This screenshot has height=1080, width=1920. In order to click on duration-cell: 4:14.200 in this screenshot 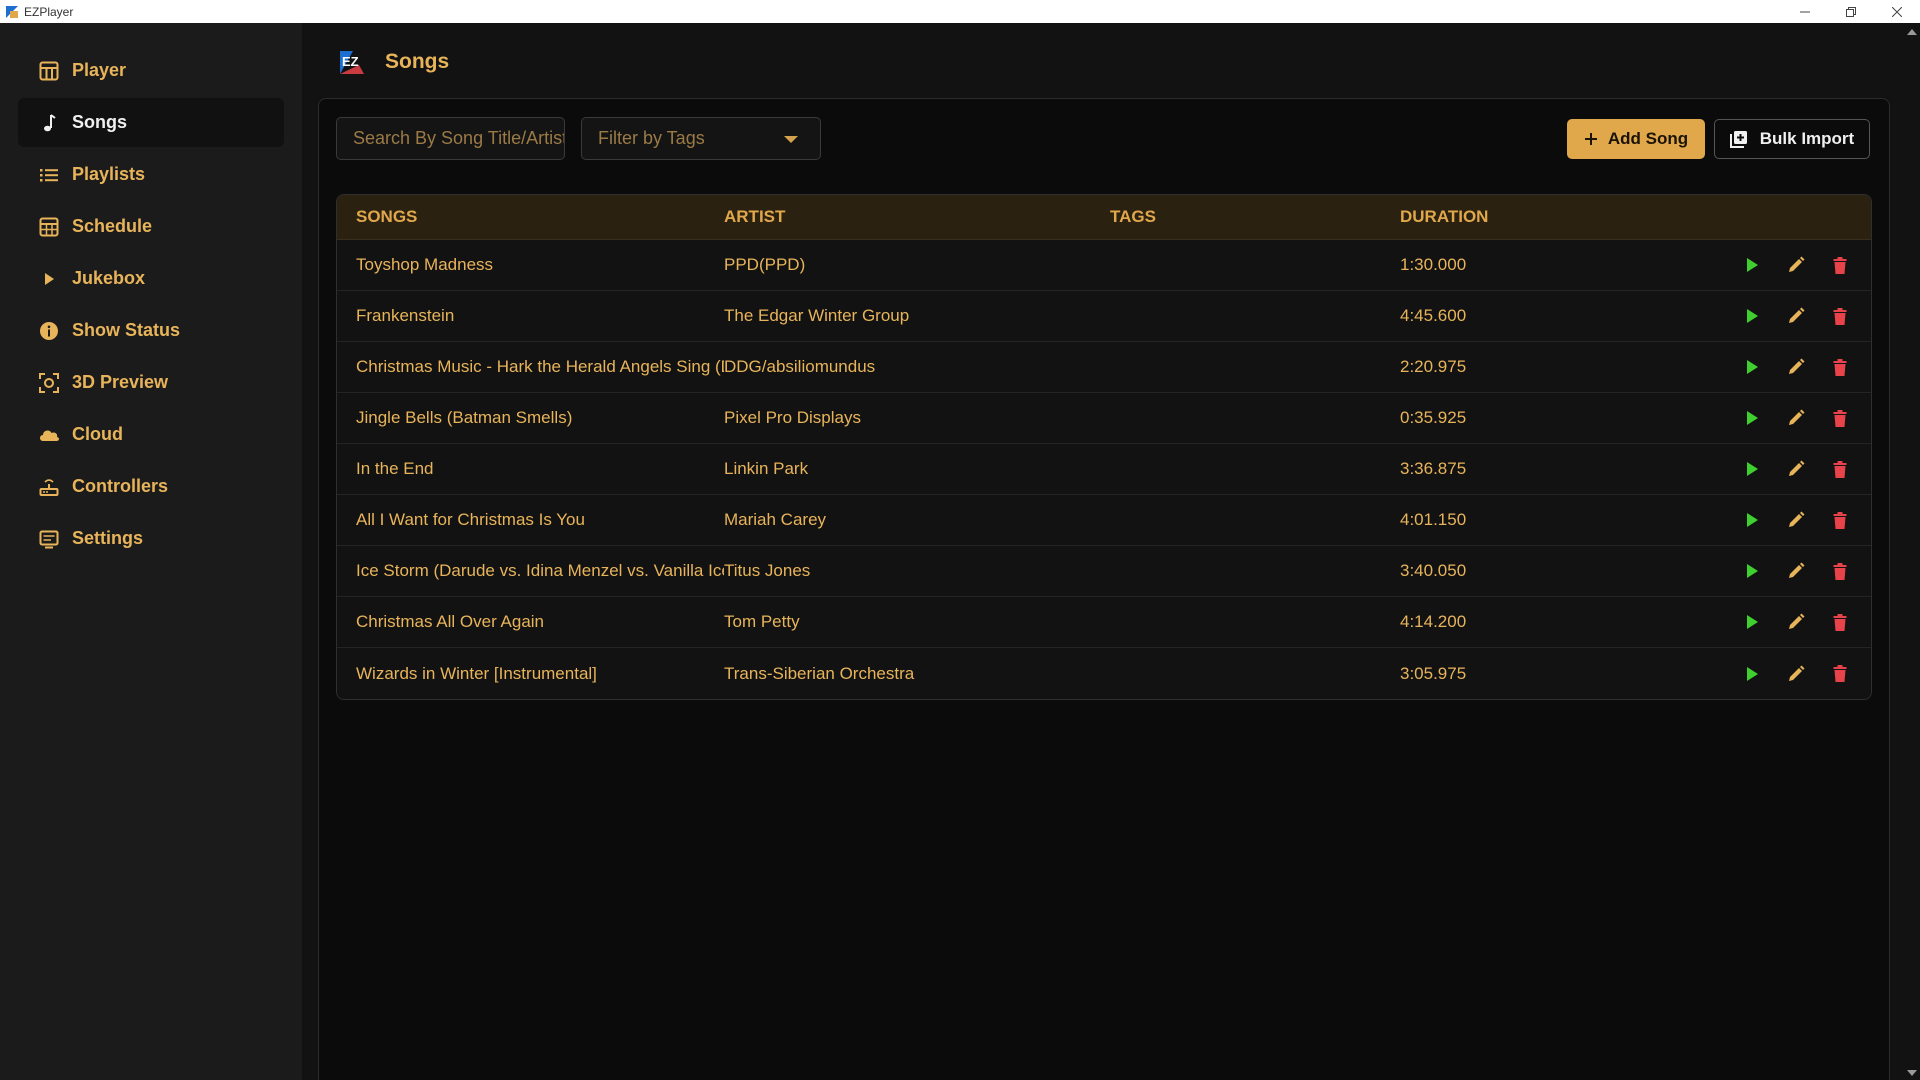, I will do `click(1433, 621)`.